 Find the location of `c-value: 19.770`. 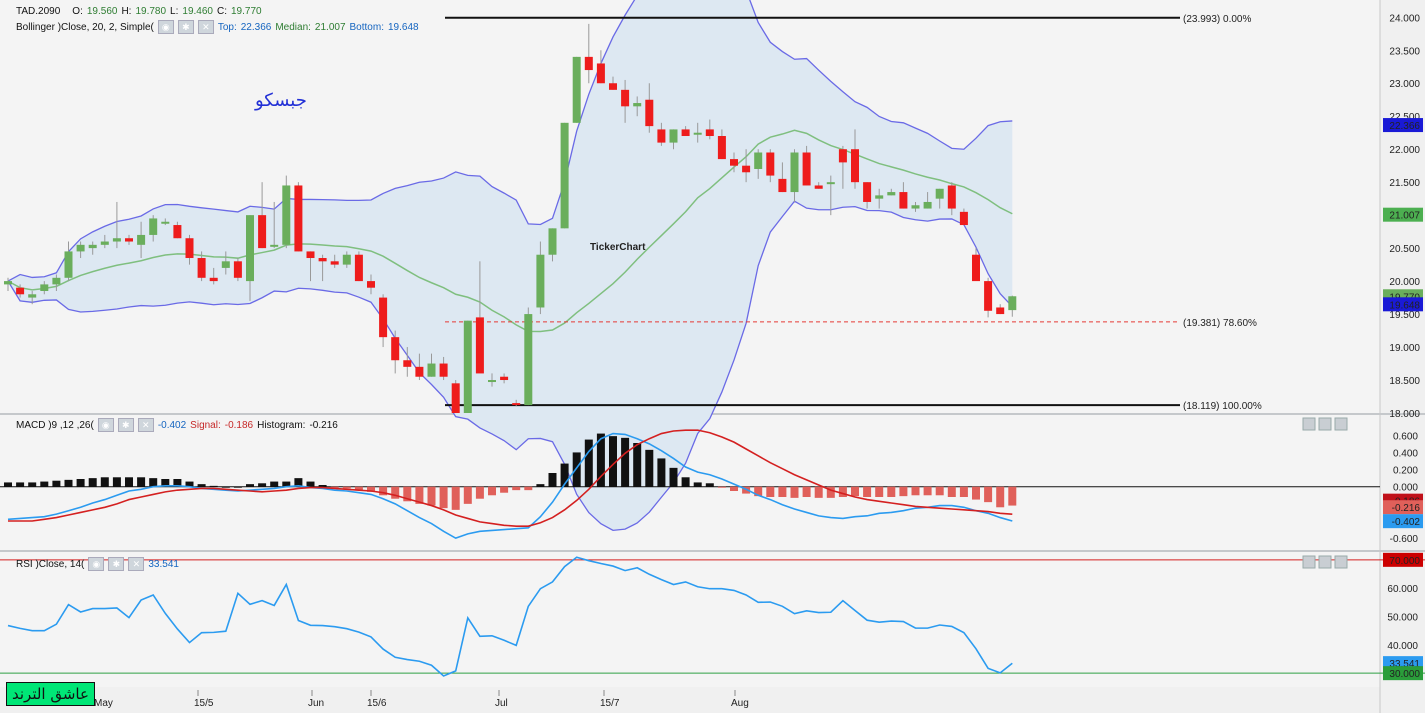

c-value: 19.770 is located at coordinates (246, 11).